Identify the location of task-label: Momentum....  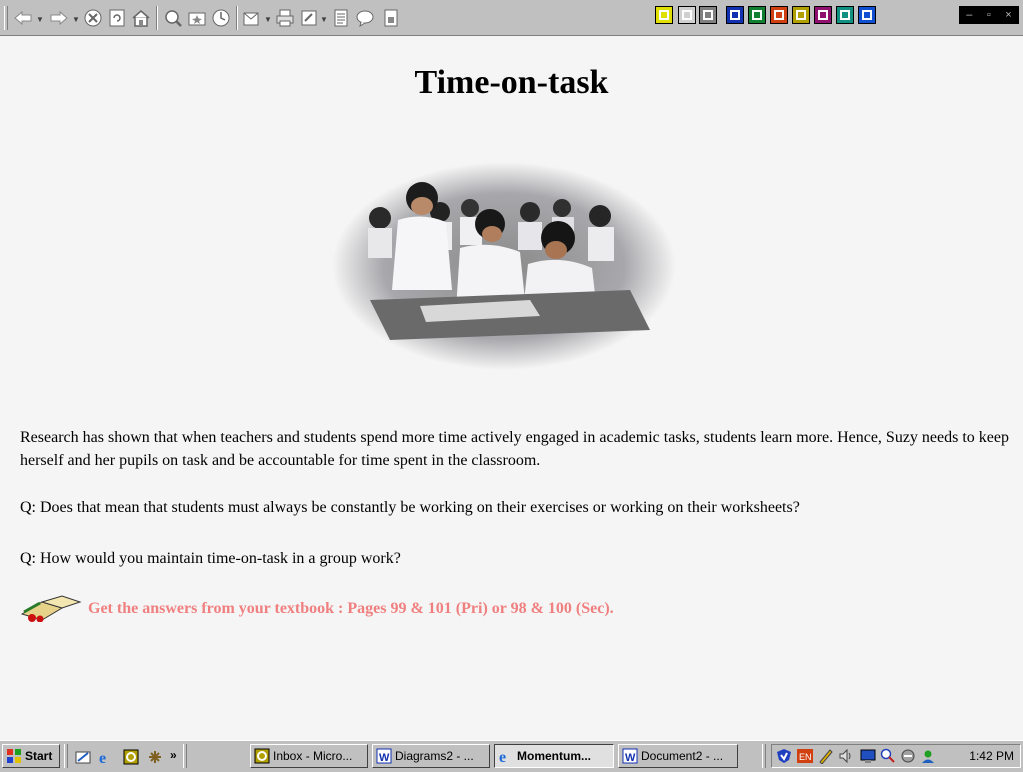
(554, 756).